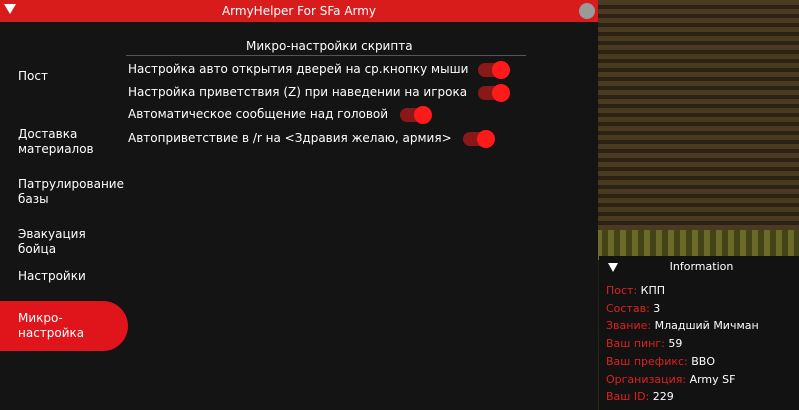 The image size is (799, 410). I want to click on info-row-organization: Организация: Army SF, so click(670, 379).